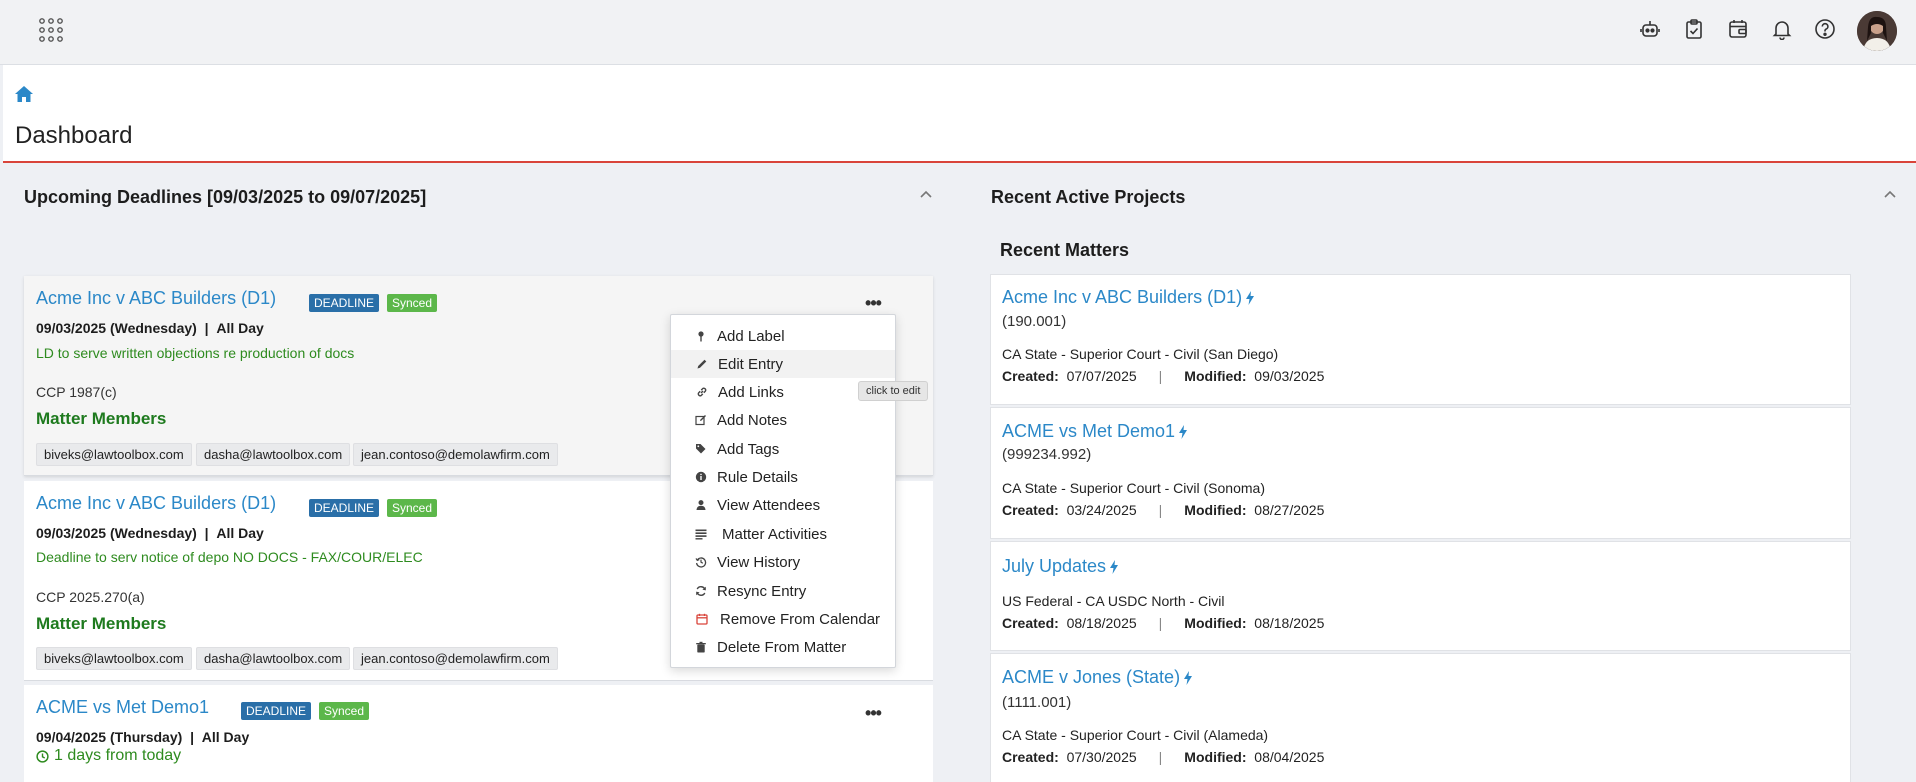  I want to click on matter-dates: Created: 08/18/2025 | Modified: 08/18/2025, so click(1163, 623).